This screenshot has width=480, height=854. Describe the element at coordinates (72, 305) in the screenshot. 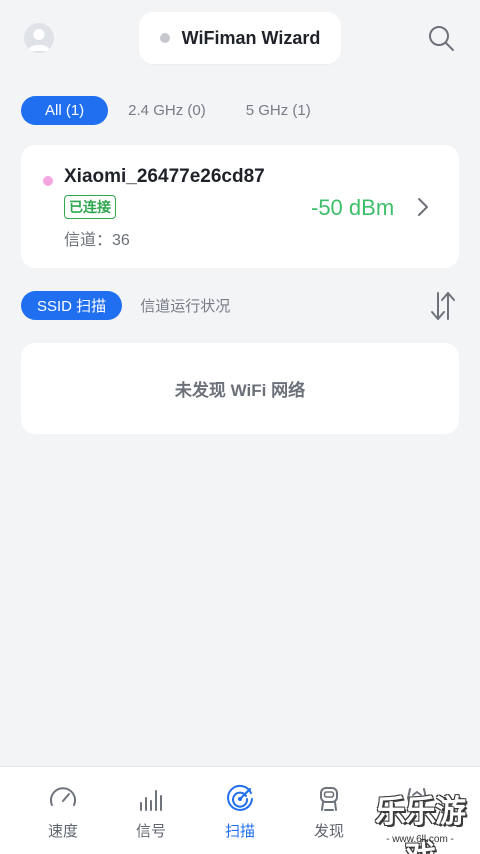

I see `tab-ssid-scan: SSID 扫描` at that location.